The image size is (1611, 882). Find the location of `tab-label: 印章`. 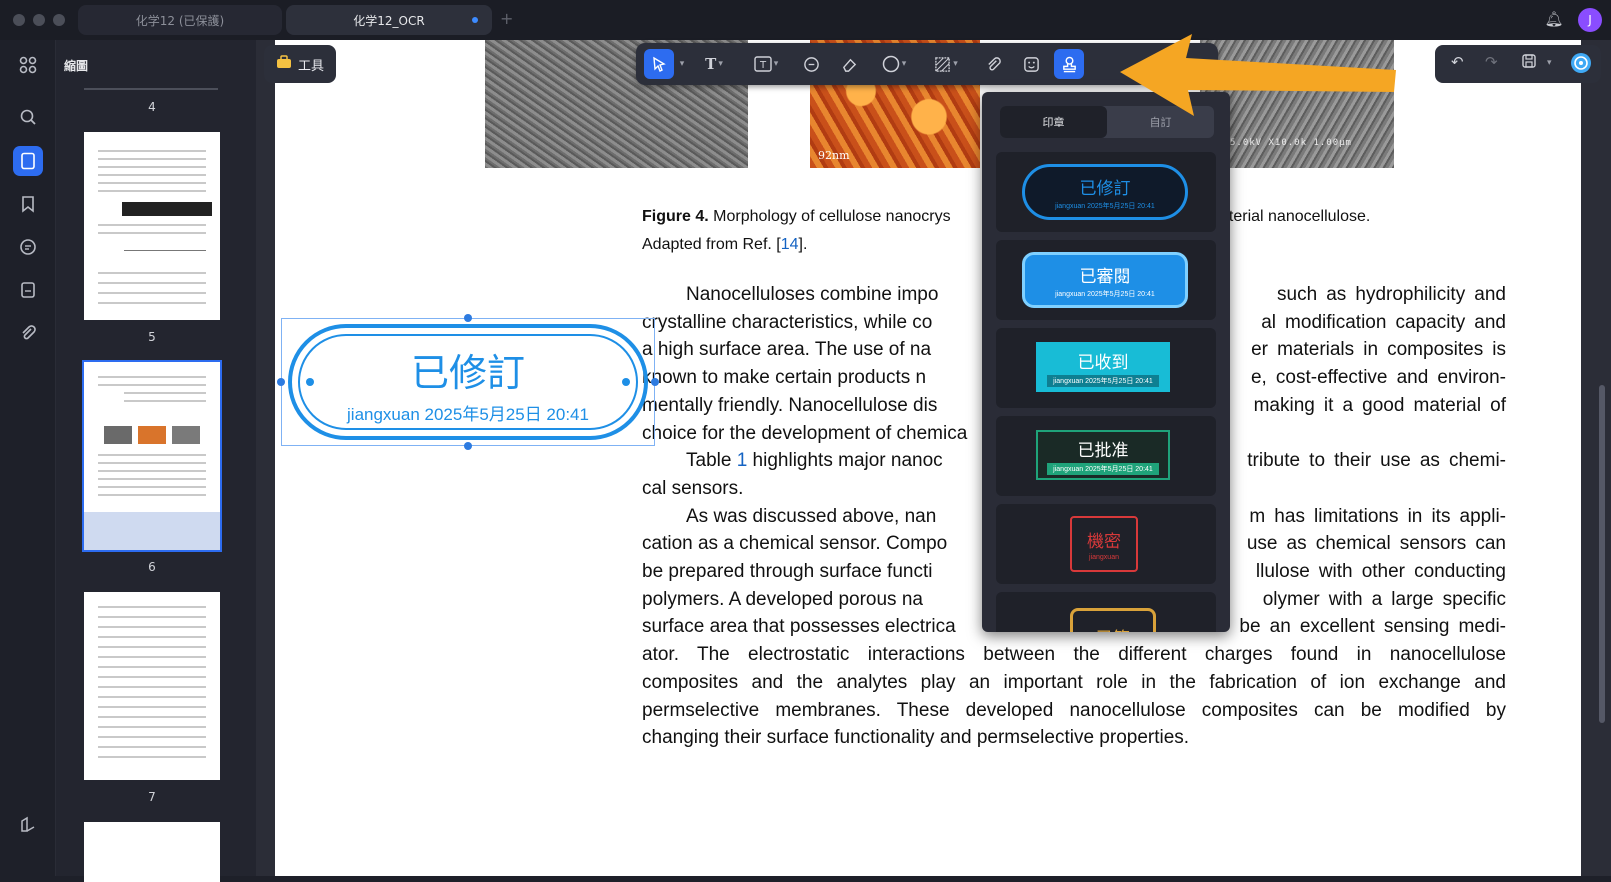

tab-label: 印章 is located at coordinates (1053, 122).